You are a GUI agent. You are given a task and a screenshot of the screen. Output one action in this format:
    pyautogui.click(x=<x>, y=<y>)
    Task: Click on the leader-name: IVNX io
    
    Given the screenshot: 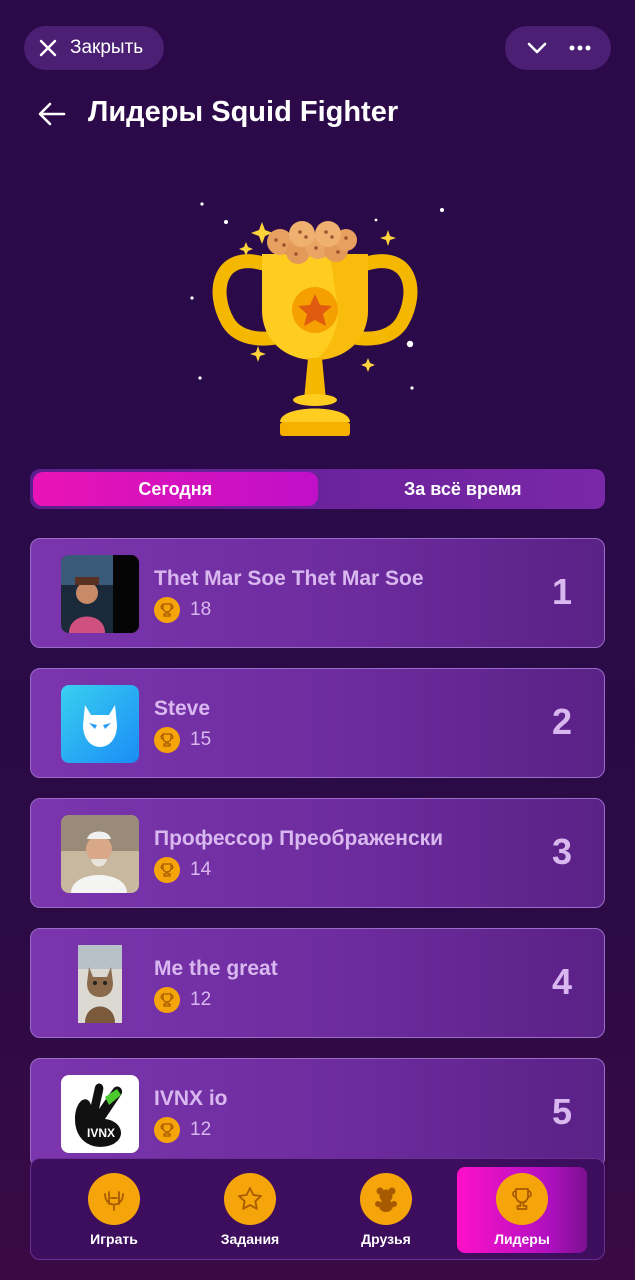 What is the action you would take?
    pyautogui.click(x=191, y=1098)
    